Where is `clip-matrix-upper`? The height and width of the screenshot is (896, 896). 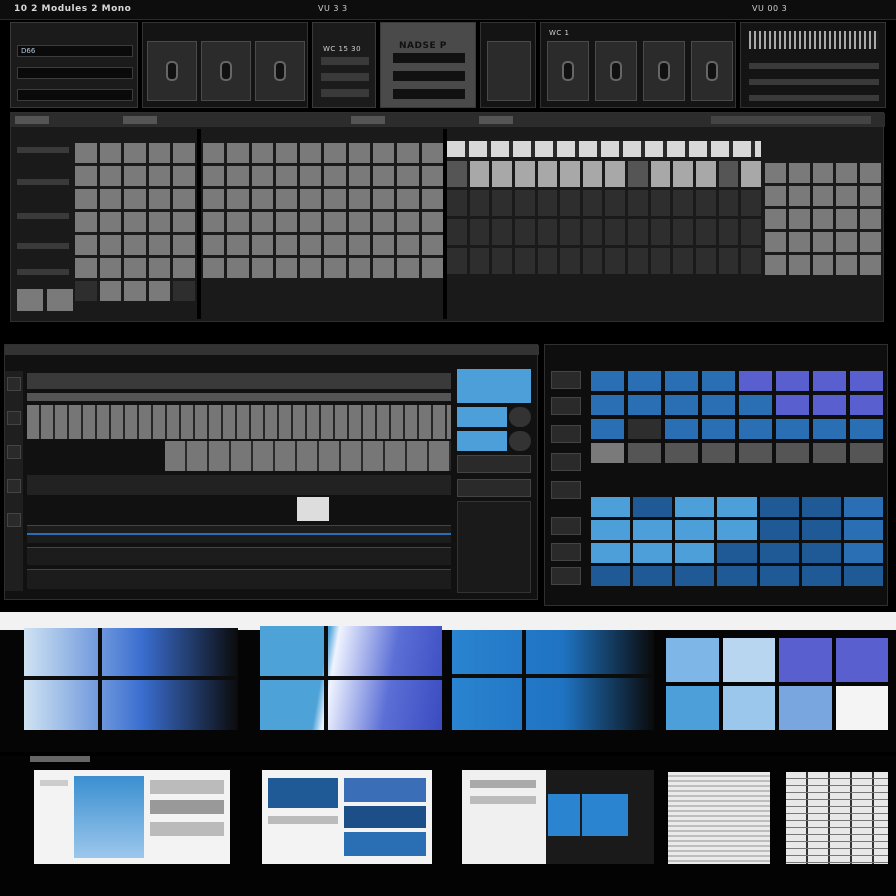
clip-matrix-upper is located at coordinates (737, 423).